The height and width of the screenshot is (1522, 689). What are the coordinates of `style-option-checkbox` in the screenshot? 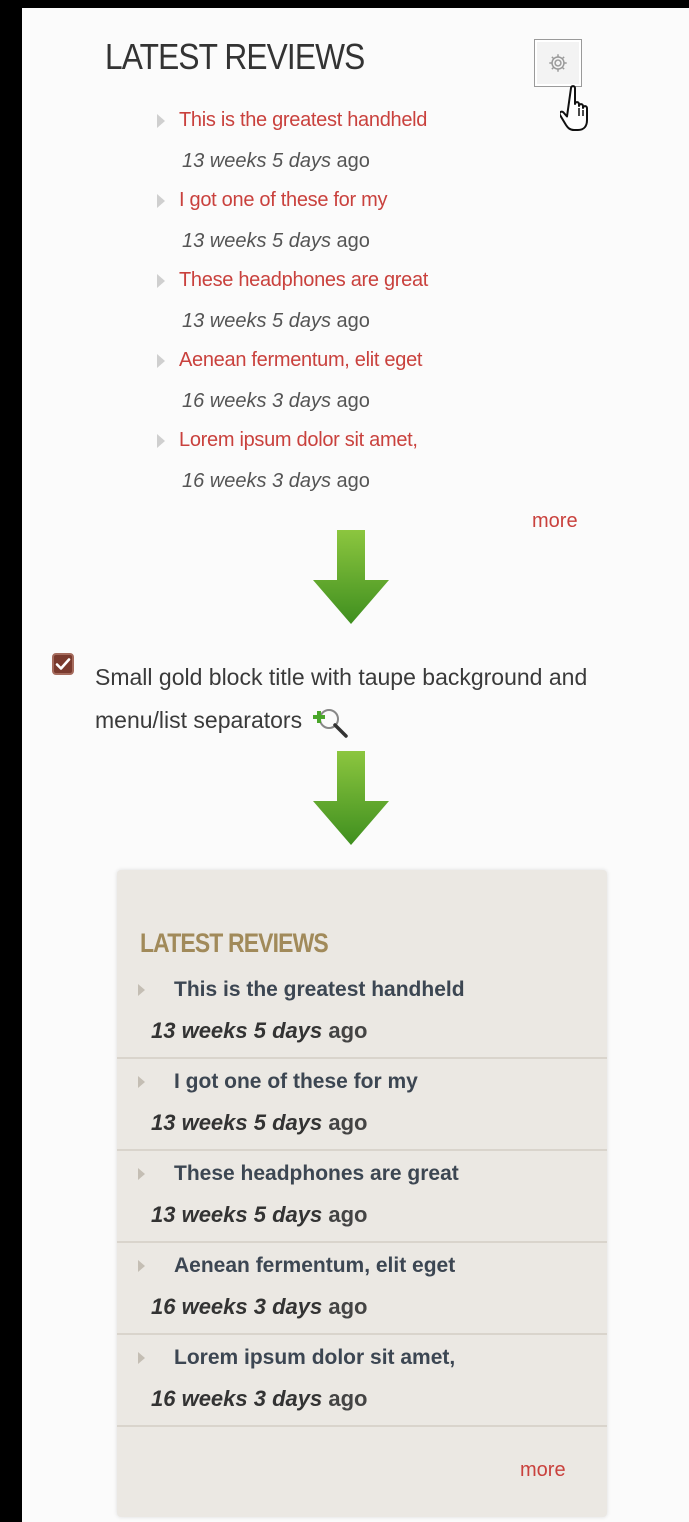 It's located at (63, 664).